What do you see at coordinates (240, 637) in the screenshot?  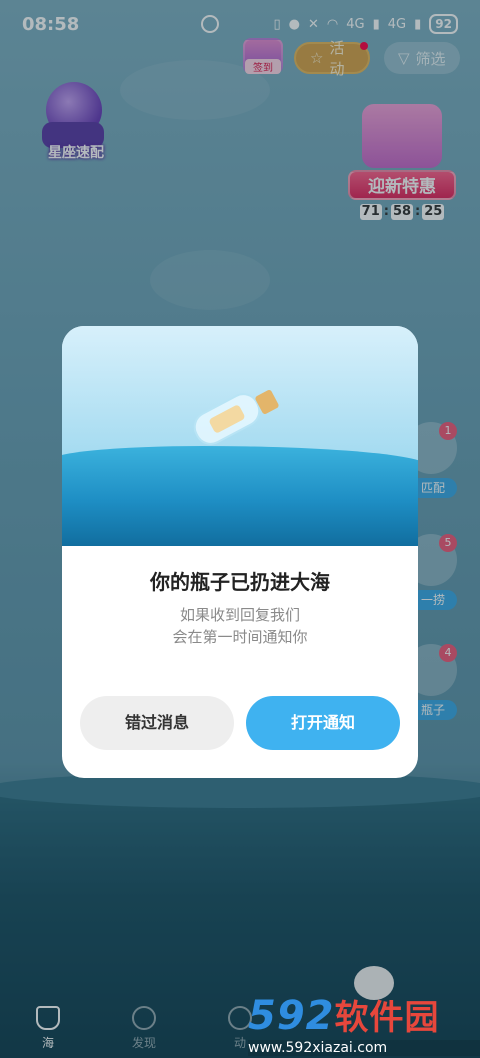 I see `dialog-subtitle: 会在第一时间通知你` at bounding box center [240, 637].